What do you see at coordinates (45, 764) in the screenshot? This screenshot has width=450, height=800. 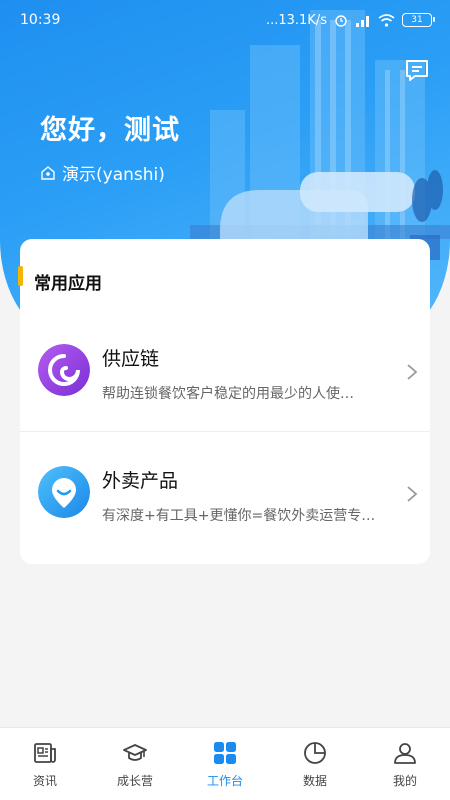 I see `nav-news: 资讯` at bounding box center [45, 764].